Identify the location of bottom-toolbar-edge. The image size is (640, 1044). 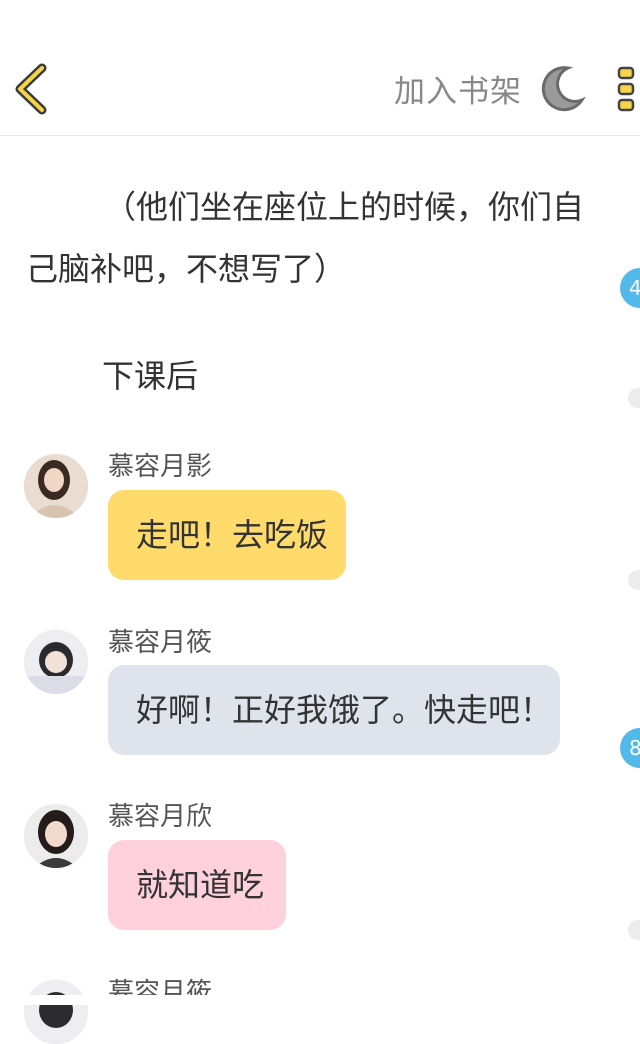
(320, 1000).